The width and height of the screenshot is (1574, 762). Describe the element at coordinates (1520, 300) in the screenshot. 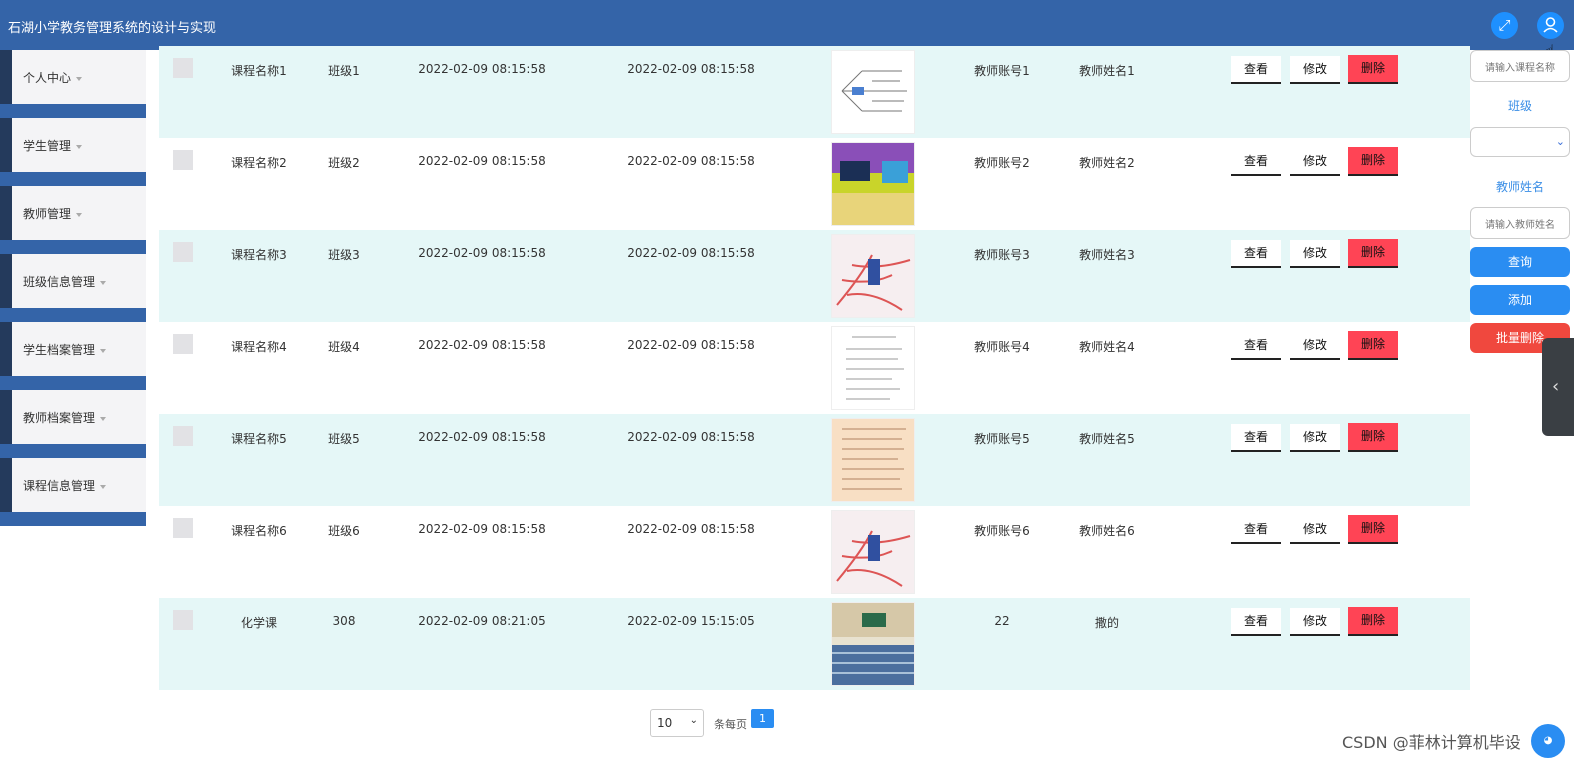

I see `add-button: 添加` at that location.